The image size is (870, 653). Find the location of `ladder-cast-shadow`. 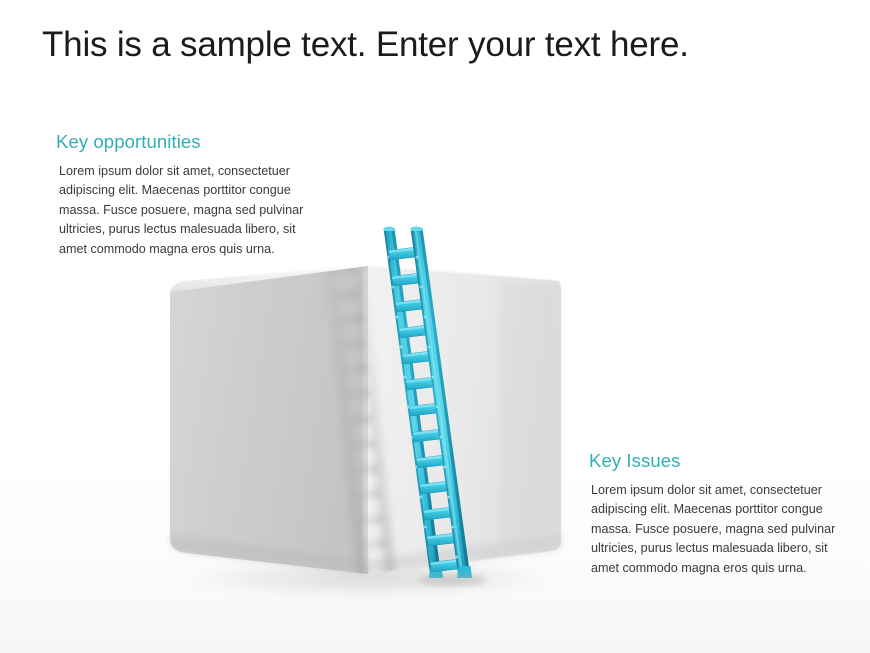

ladder-cast-shadow is located at coordinates (359, 420).